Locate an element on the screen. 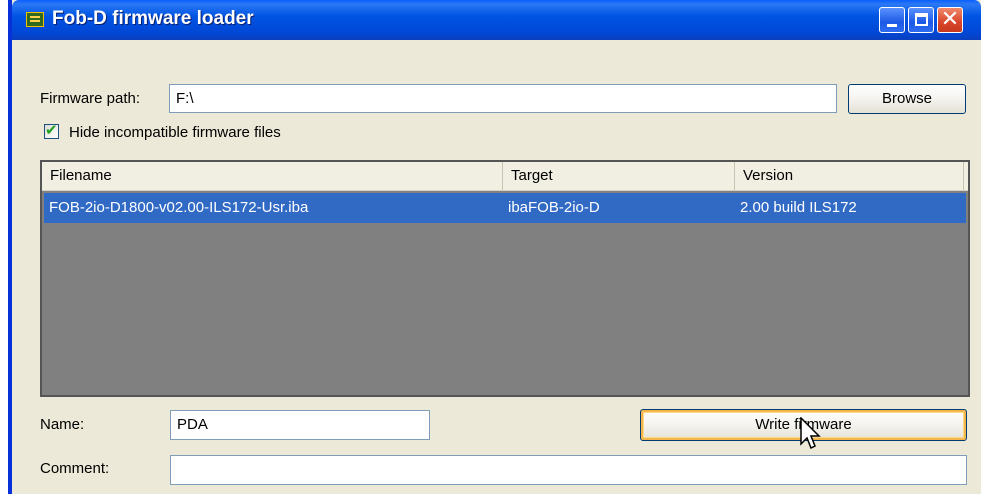 Image resolution: width=981 pixels, height=494 pixels. close-button: ✕ is located at coordinates (950, 20).